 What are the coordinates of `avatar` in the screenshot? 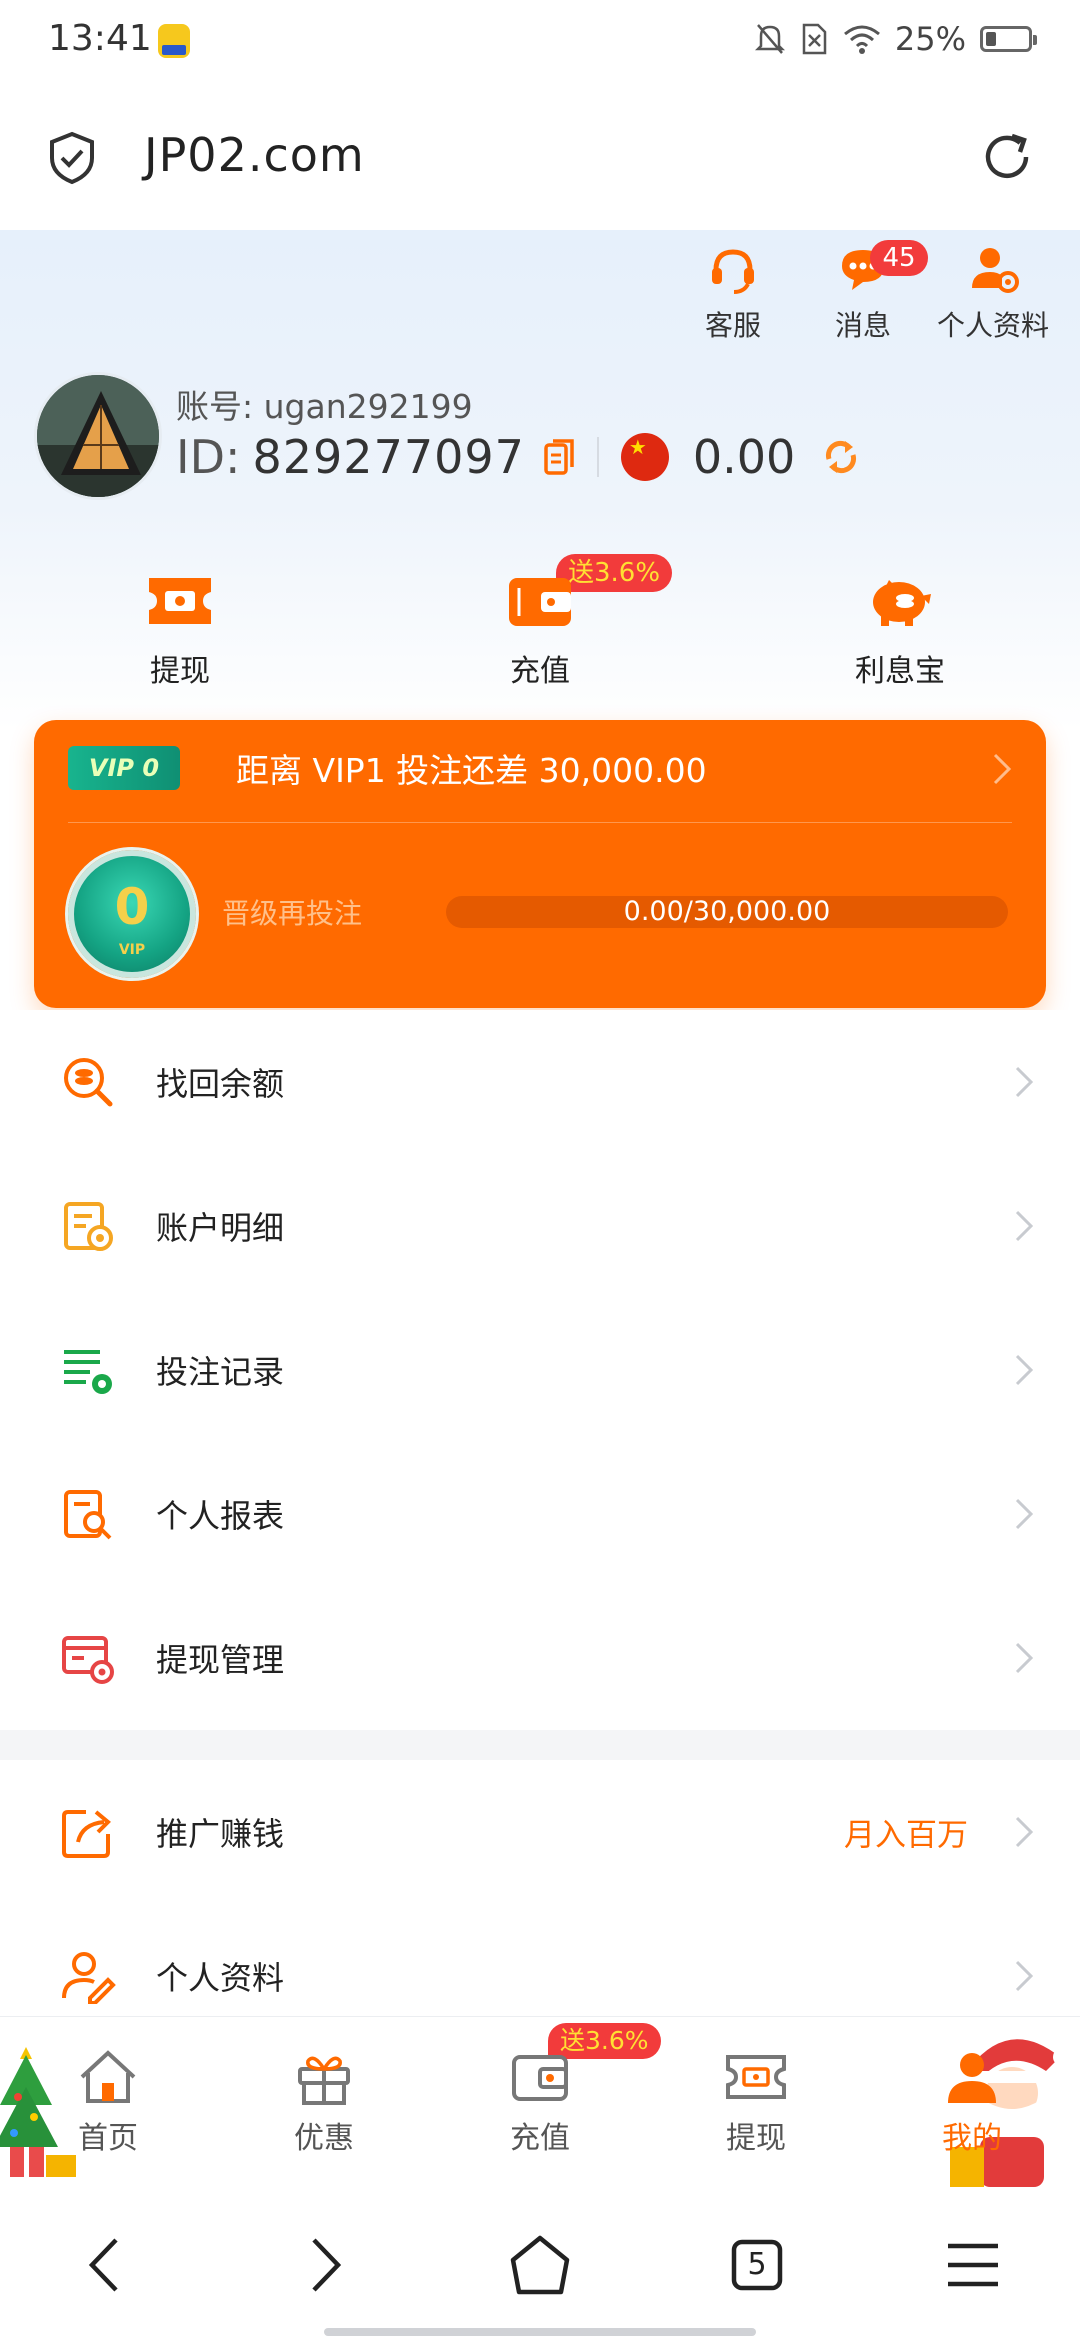 It's located at (98, 436).